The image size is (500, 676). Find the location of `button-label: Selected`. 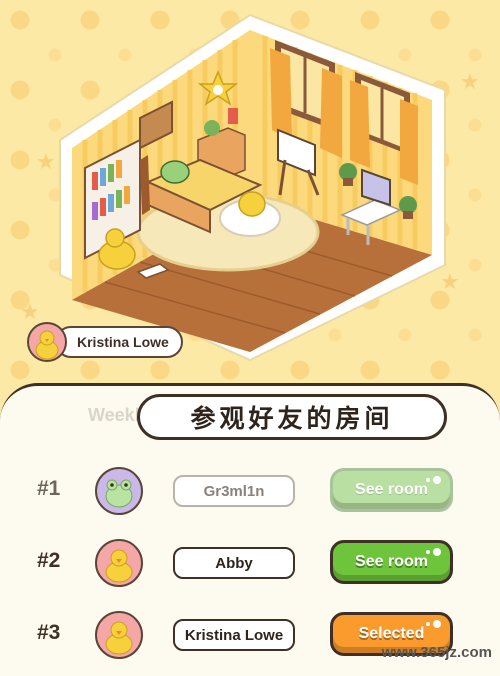

button-label: Selected is located at coordinates (391, 633).